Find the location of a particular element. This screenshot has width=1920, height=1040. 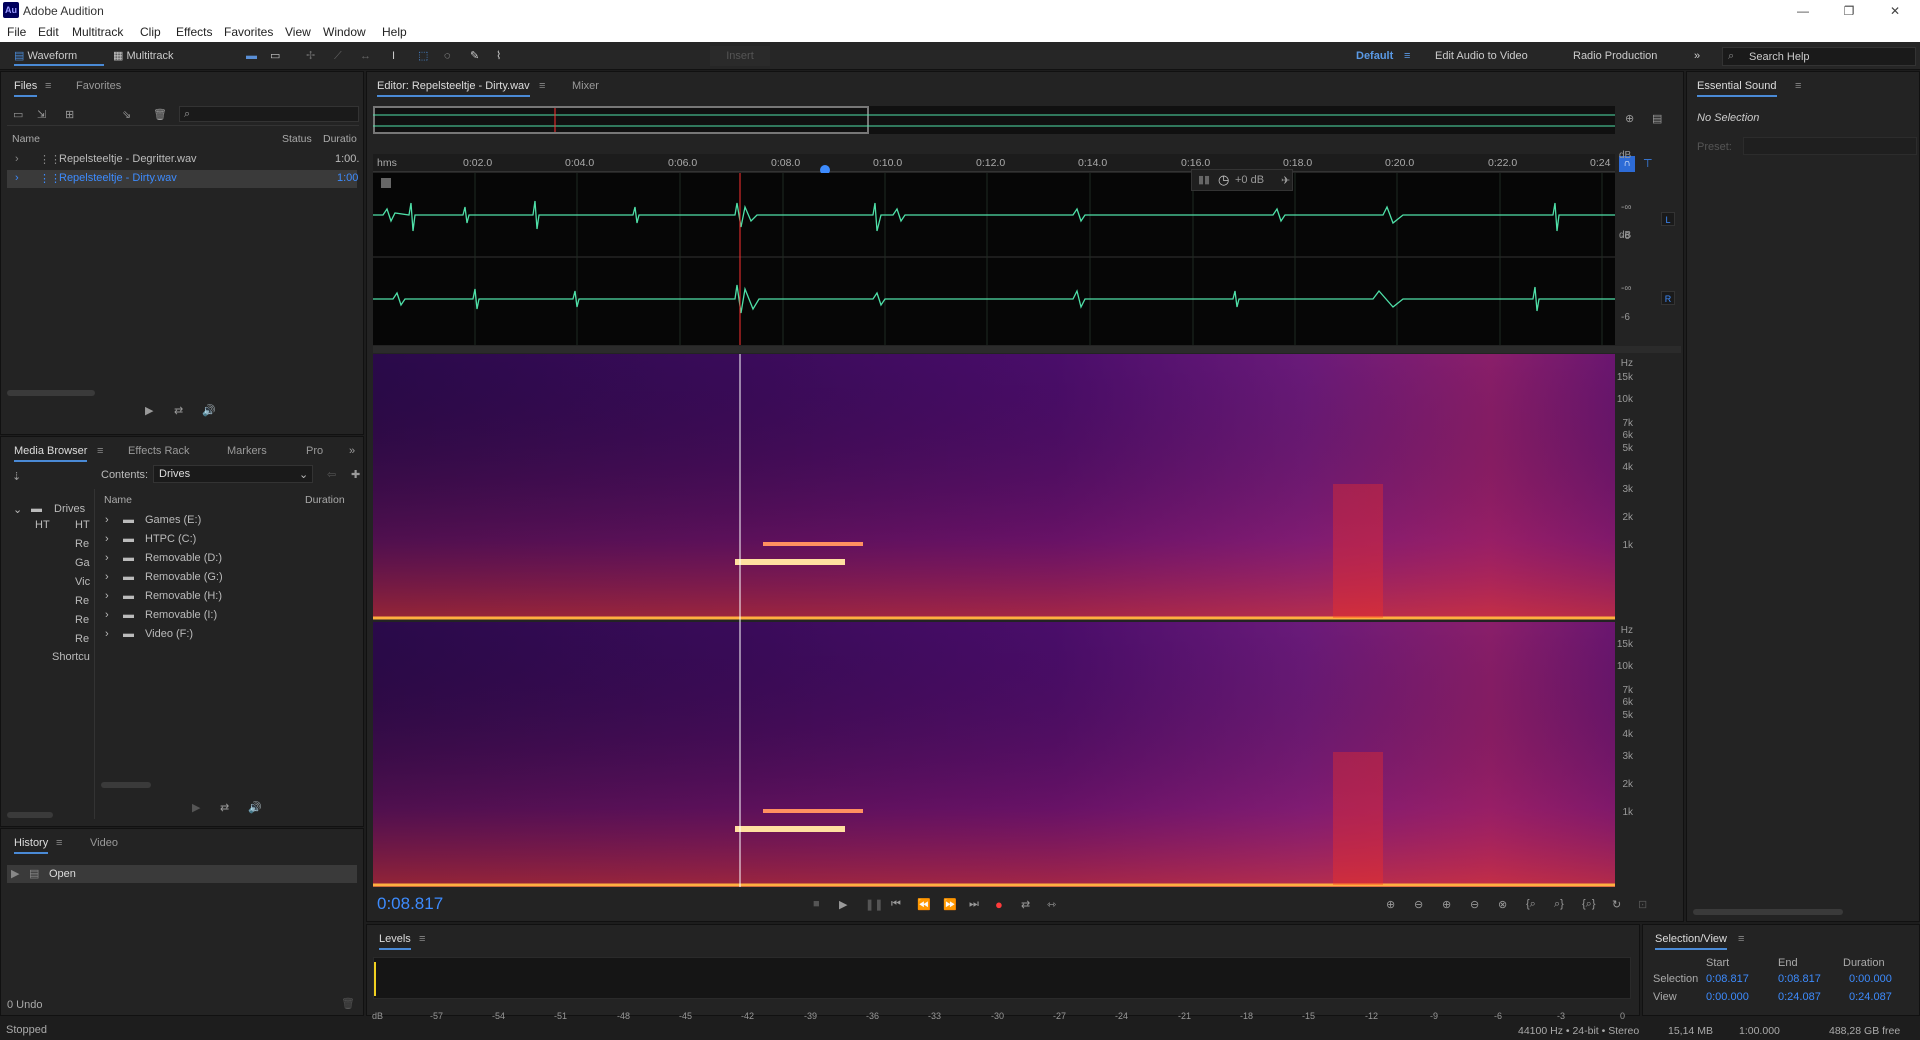

zoom-in-at-end-icon: ⌕} is located at coordinates (1559, 904).